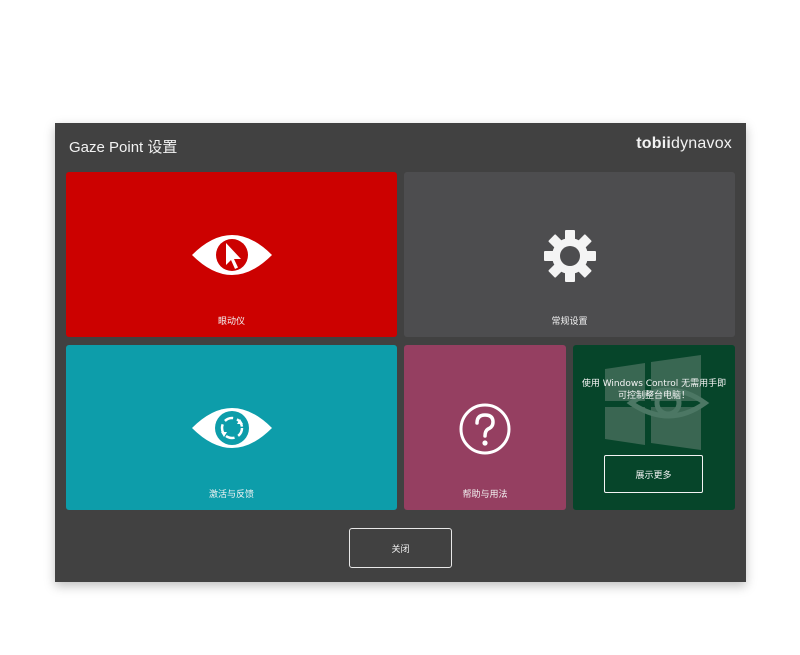  I want to click on eye-cursor-icon, so click(232, 257).